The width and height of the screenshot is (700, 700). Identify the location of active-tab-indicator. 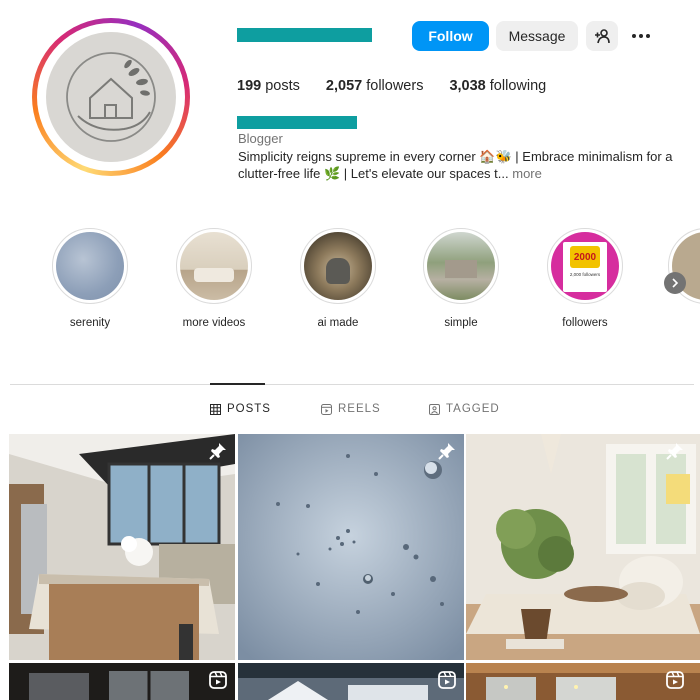
(237, 384).